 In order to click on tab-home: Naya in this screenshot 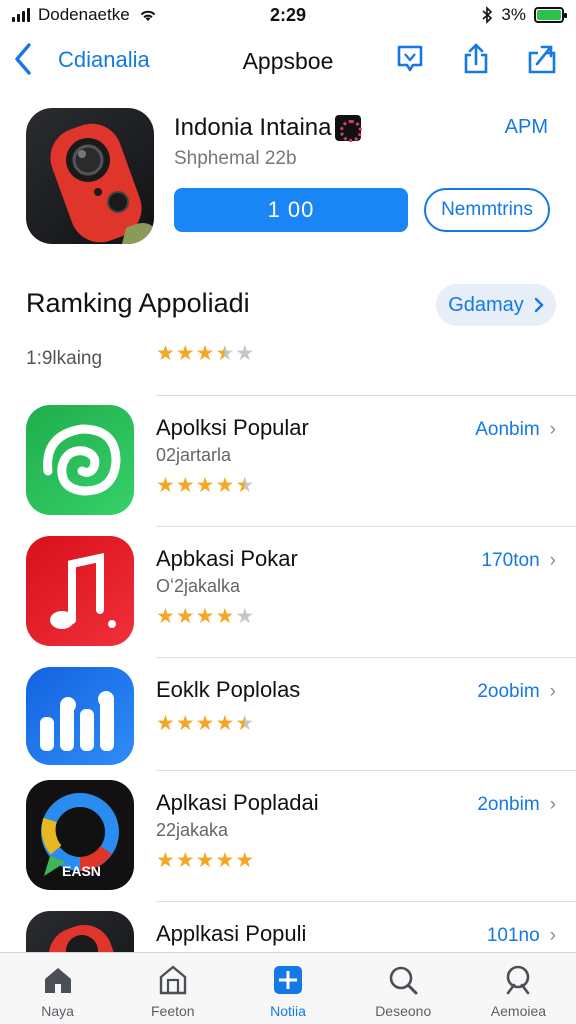, I will do `click(57, 988)`.